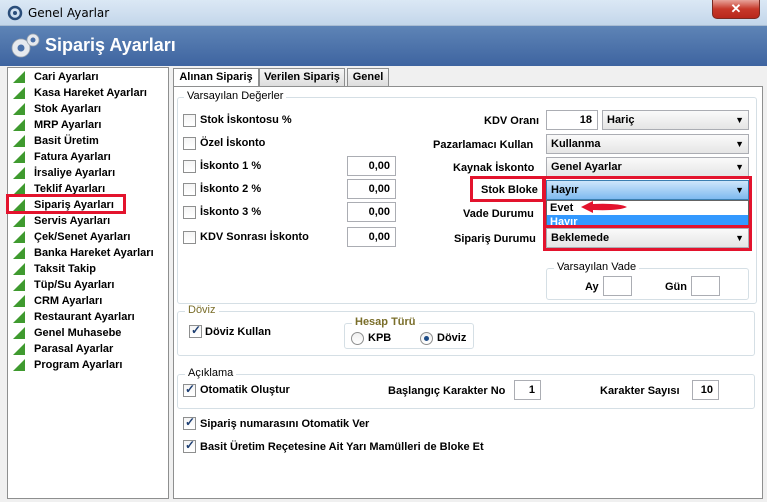 This screenshot has width=767, height=502. I want to click on kpb-radio, so click(357, 338).